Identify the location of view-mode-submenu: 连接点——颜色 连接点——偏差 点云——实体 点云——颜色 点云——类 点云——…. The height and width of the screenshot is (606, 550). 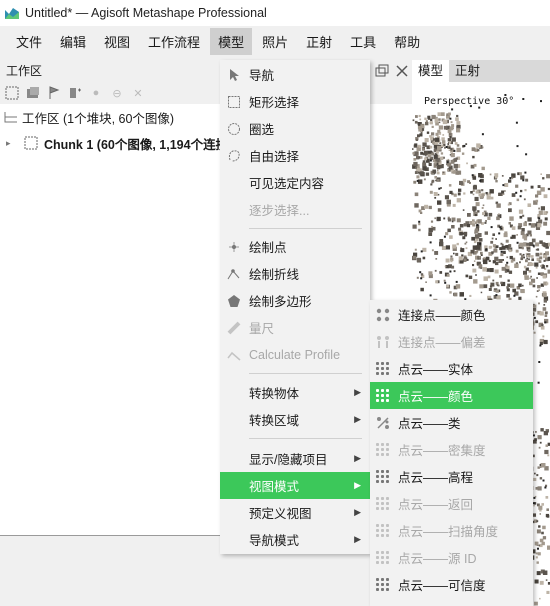
(451, 453).